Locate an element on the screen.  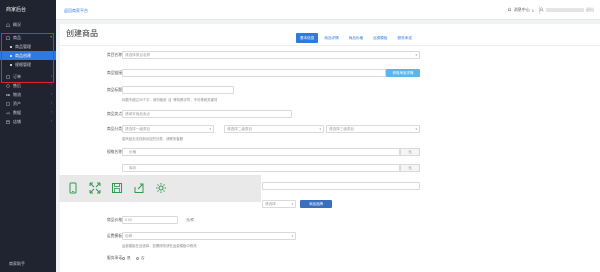
service-label: 服务承诺 is located at coordinates (114, 258).